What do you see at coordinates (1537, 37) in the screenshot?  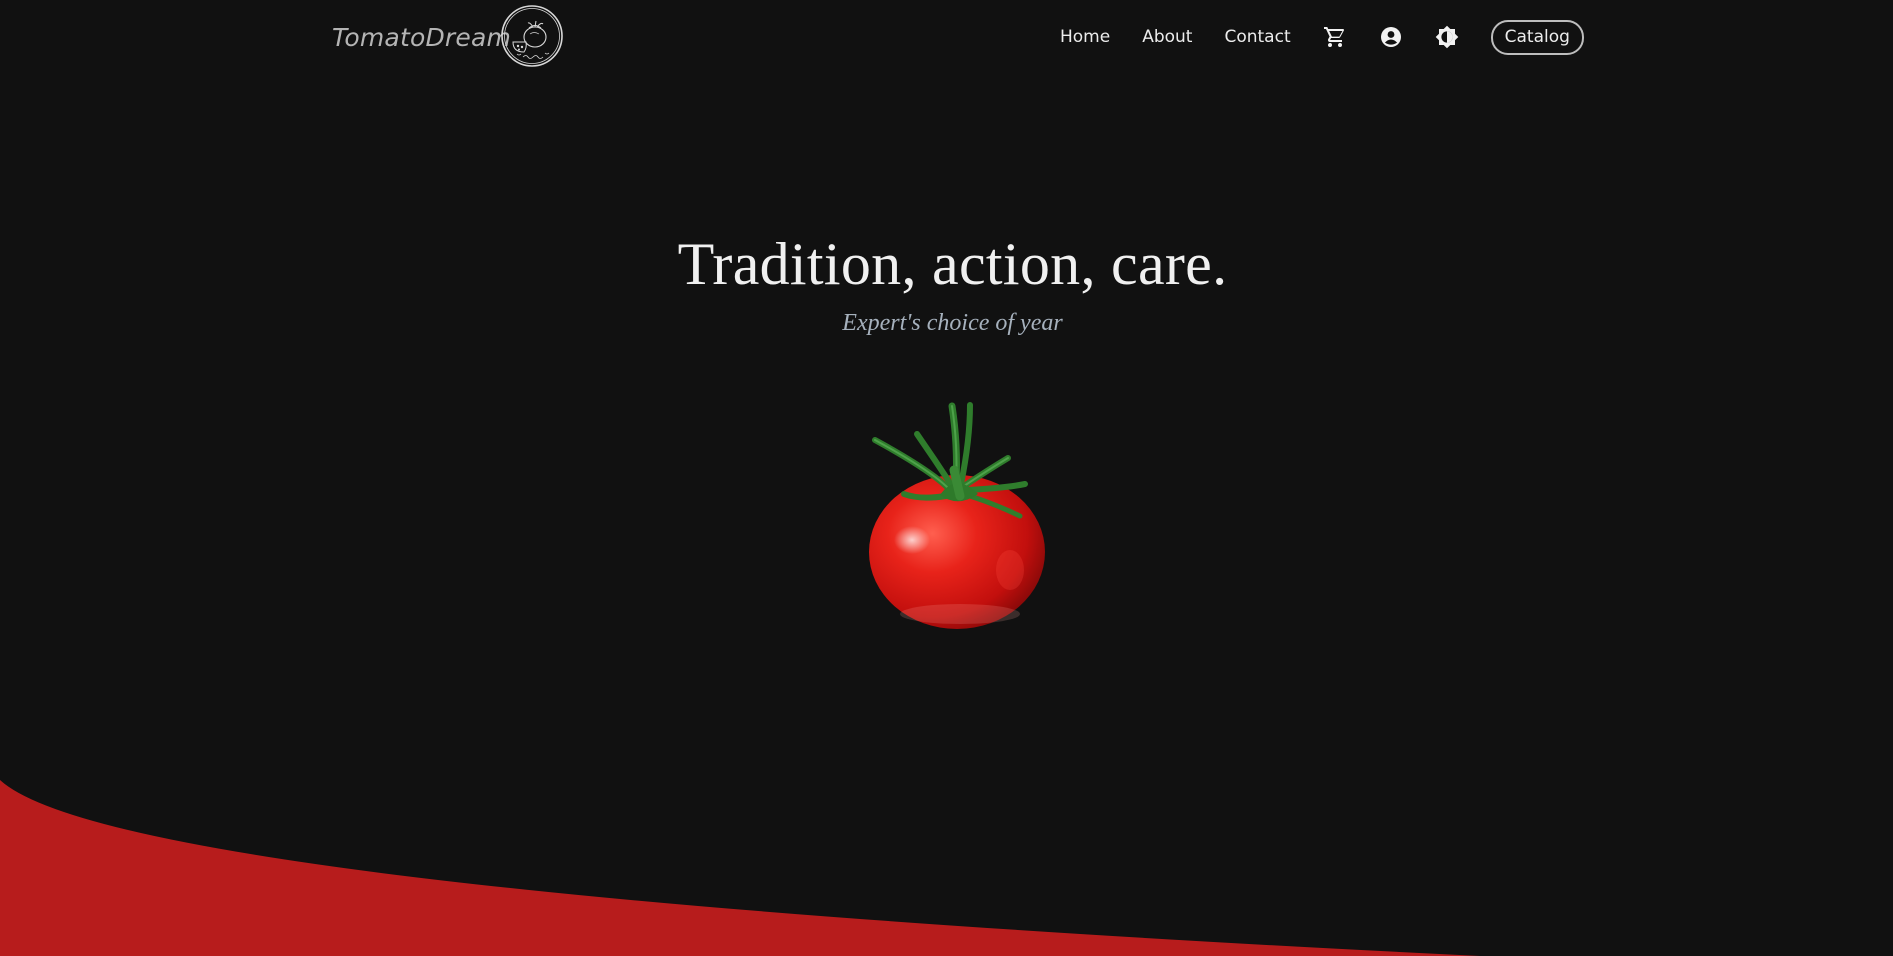 I see `catalog-button: Catalog` at bounding box center [1537, 37].